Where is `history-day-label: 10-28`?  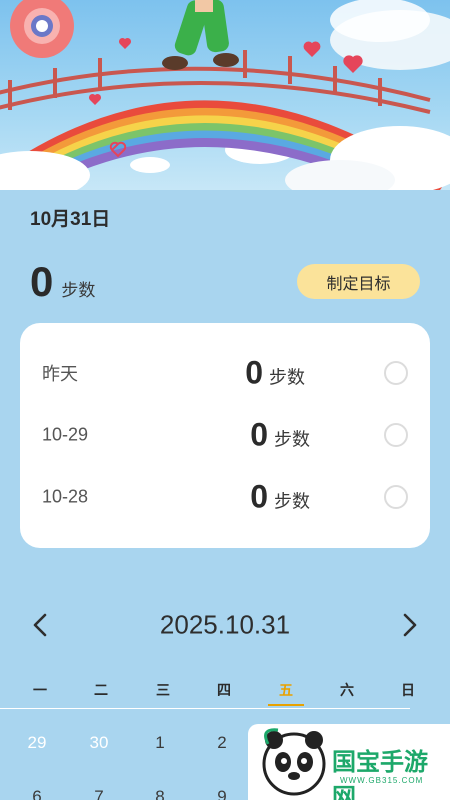
history-day-label: 10-28 is located at coordinates (65, 496).